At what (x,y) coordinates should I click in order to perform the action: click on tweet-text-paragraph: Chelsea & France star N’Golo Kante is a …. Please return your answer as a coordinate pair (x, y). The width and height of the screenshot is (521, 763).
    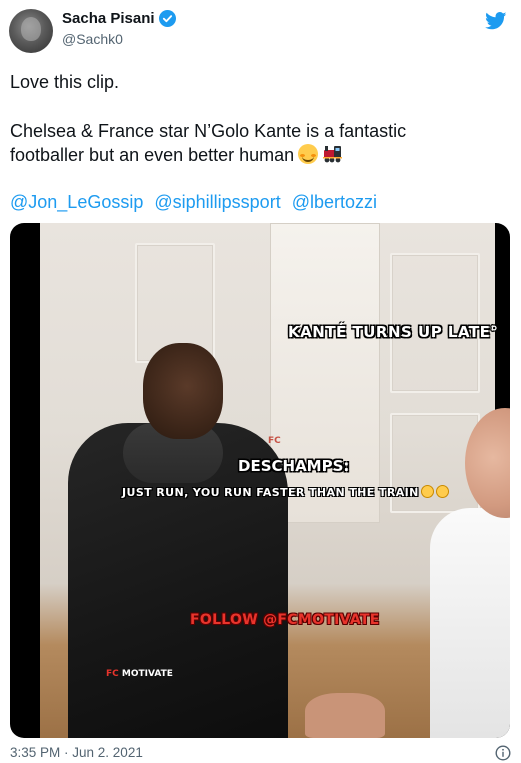
    Looking at the image, I should click on (260, 143).